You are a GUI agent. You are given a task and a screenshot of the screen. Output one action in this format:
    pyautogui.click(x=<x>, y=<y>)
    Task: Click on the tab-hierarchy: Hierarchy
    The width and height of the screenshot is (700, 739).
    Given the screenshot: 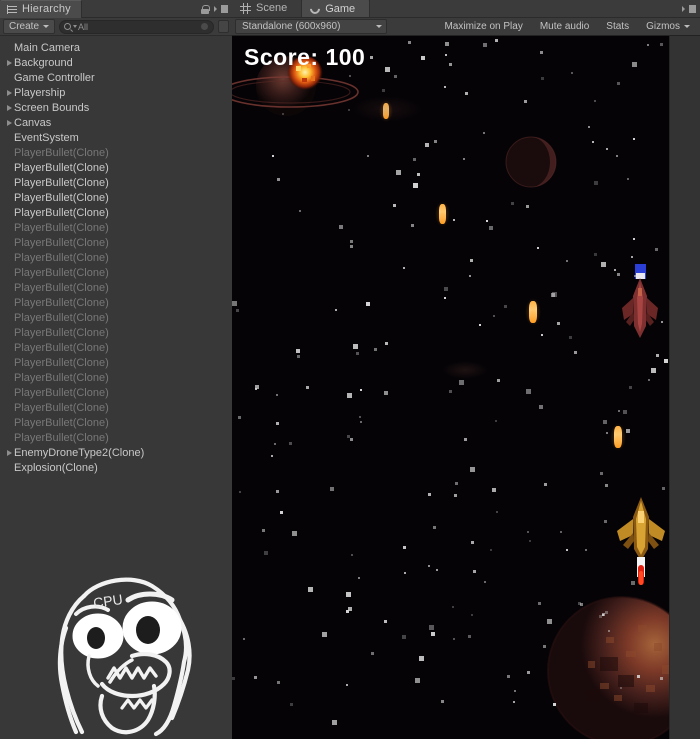 What is the action you would take?
    pyautogui.click(x=41, y=9)
    